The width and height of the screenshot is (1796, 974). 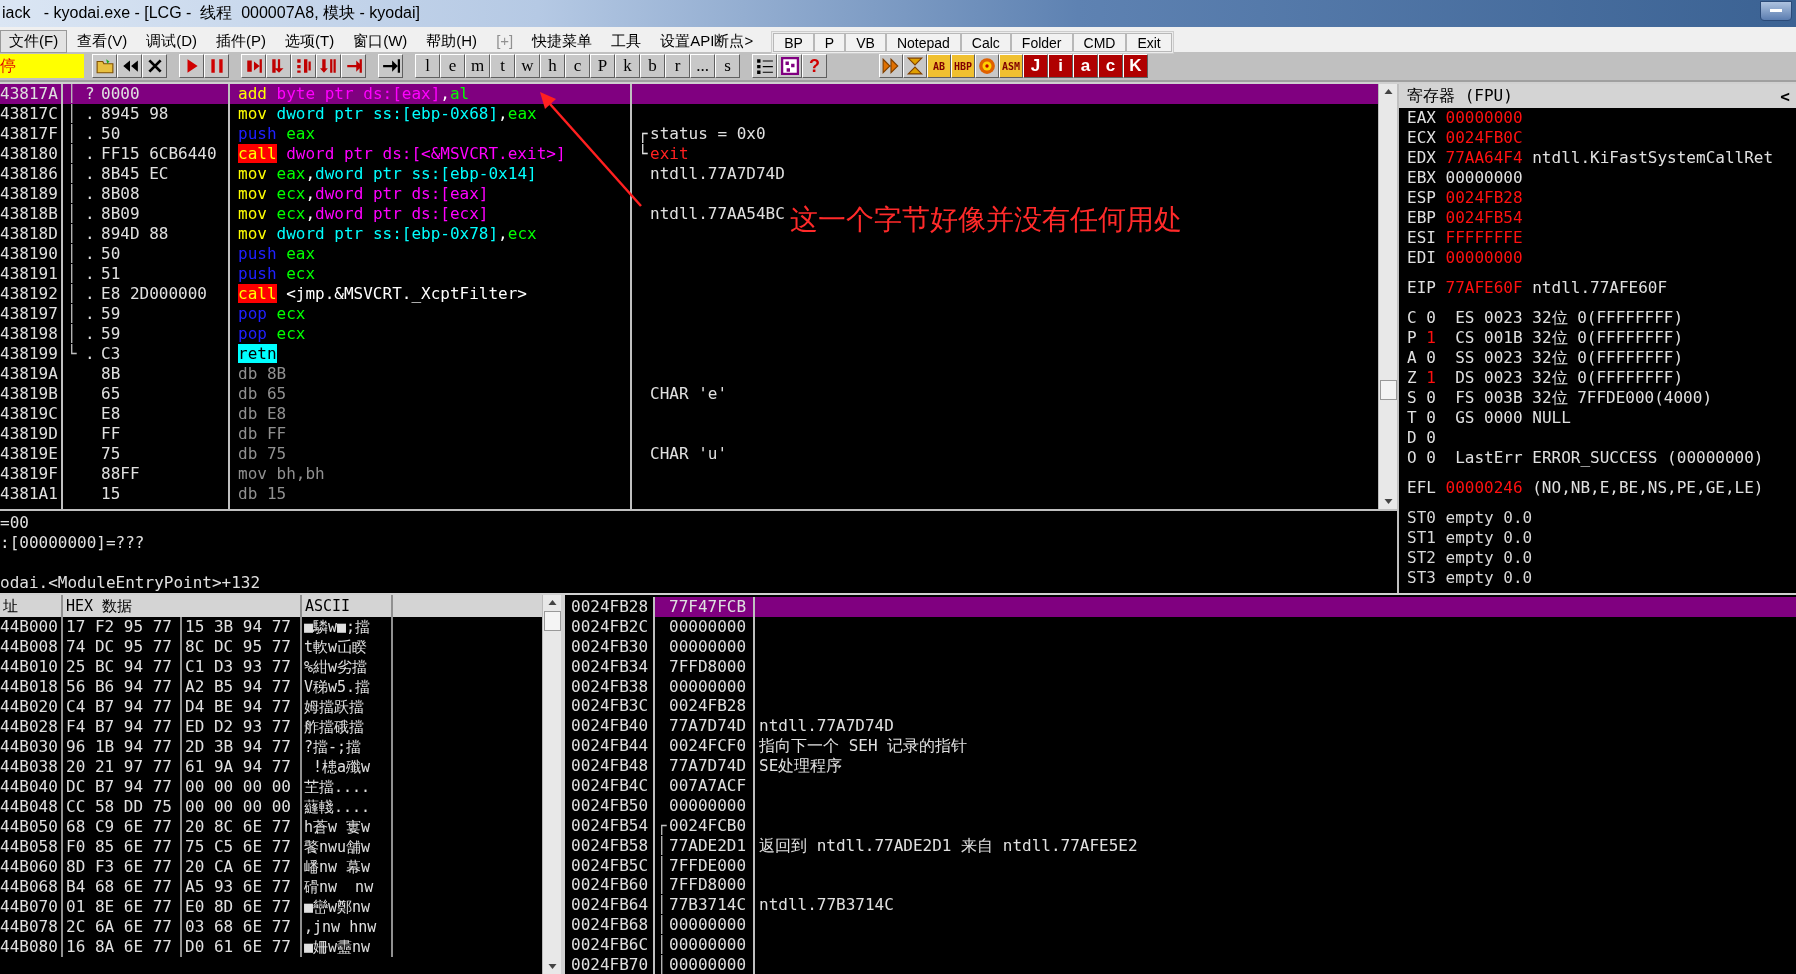 I want to click on logo-button: c, so click(x=1110, y=66).